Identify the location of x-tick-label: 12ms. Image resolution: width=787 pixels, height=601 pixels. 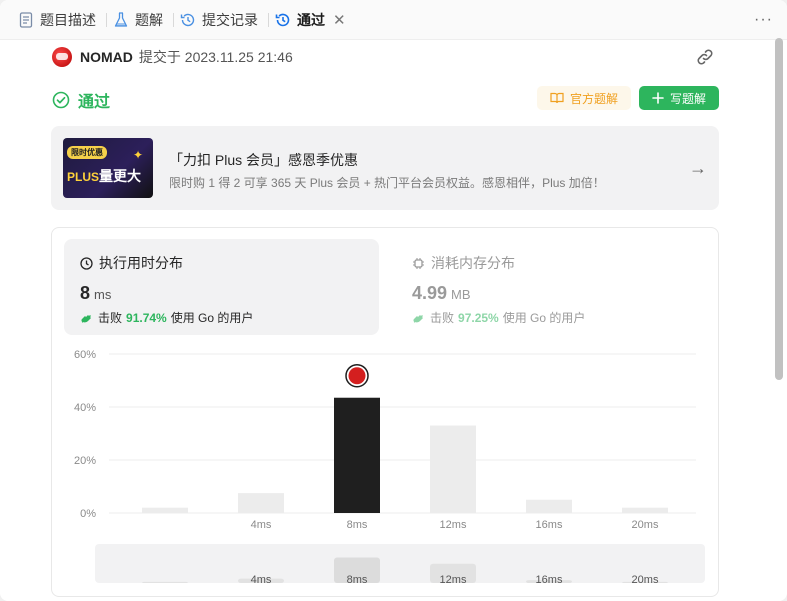
(453, 525).